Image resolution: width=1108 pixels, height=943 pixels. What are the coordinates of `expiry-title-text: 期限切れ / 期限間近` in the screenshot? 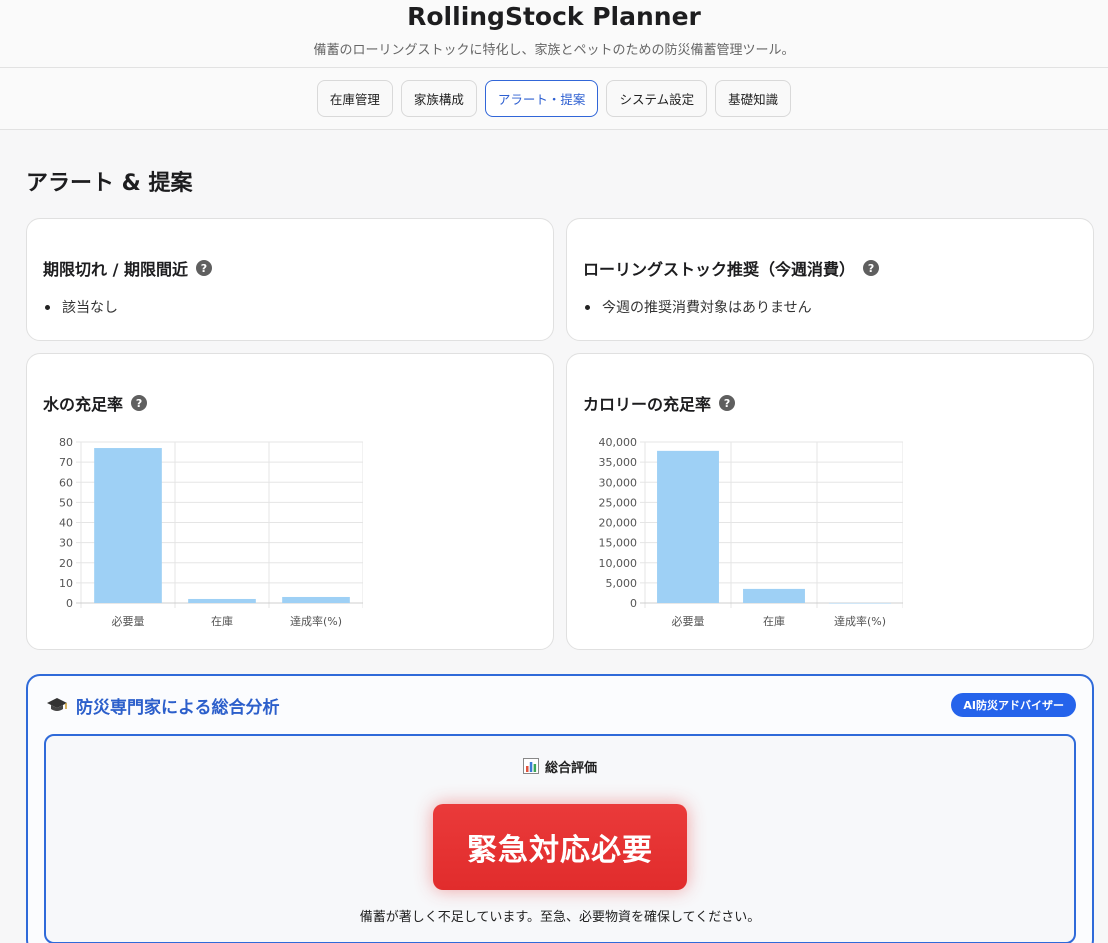 It's located at (115, 269).